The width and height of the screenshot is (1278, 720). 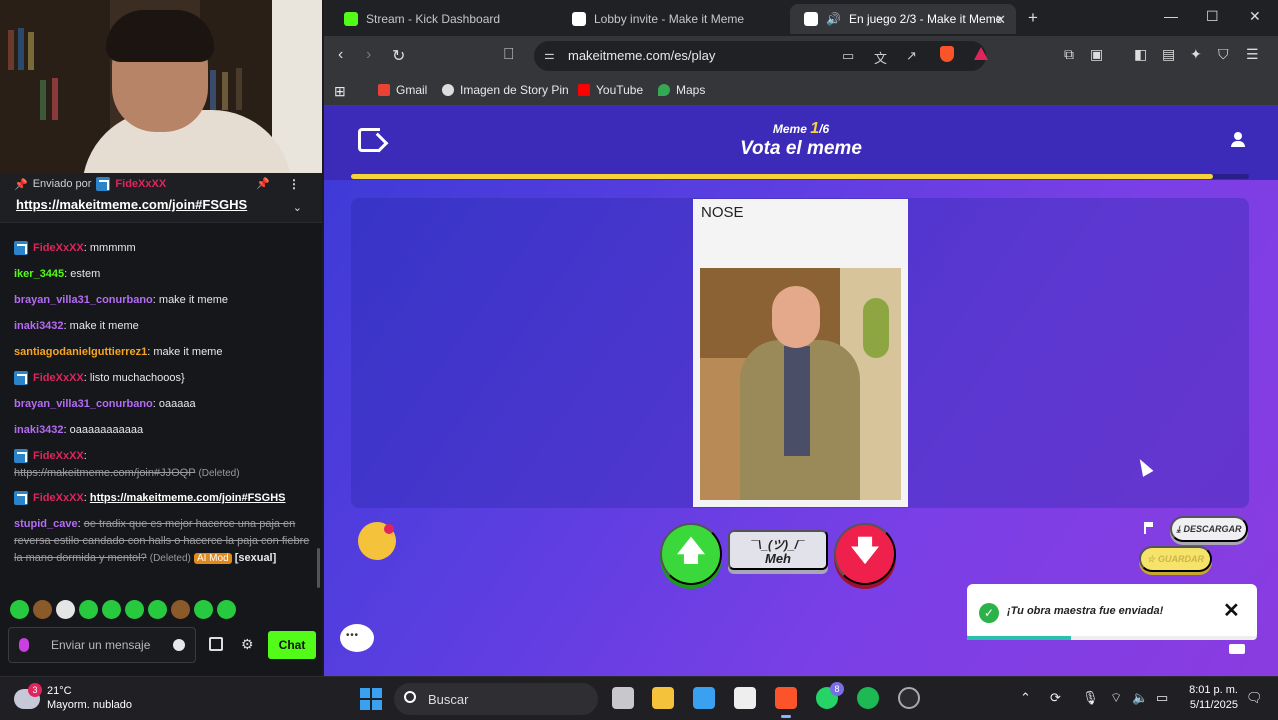 What do you see at coordinates (1090, 698) in the screenshot?
I see `microphone-tray-icon: 🎙` at bounding box center [1090, 698].